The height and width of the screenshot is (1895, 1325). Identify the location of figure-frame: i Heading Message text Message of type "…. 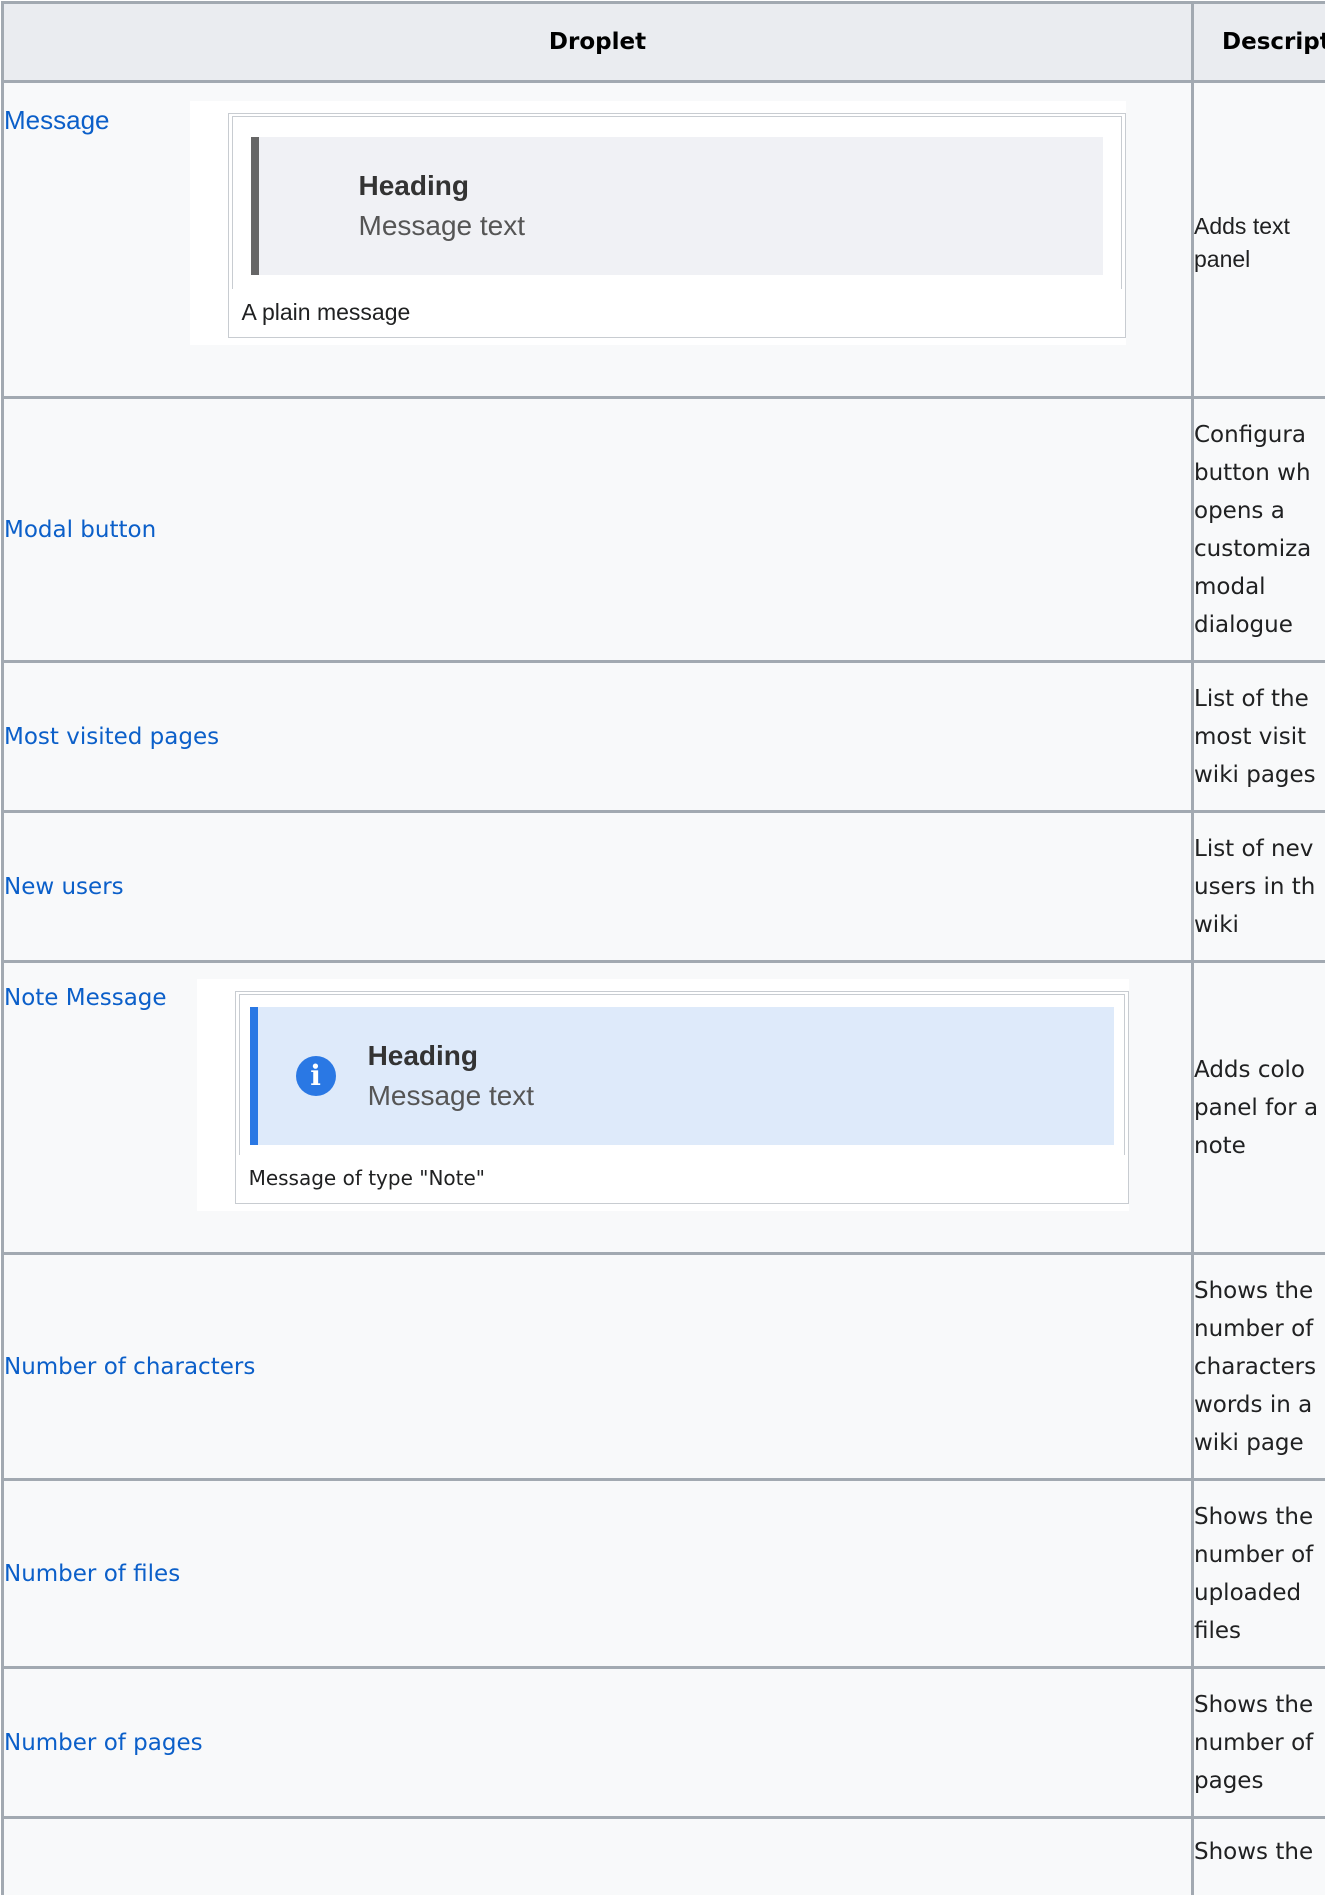
(681, 1097).